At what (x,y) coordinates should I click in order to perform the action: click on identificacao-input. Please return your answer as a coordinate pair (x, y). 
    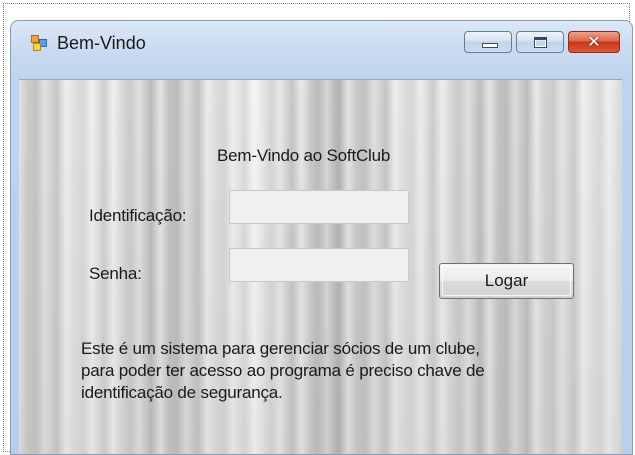
    Looking at the image, I should click on (319, 207).